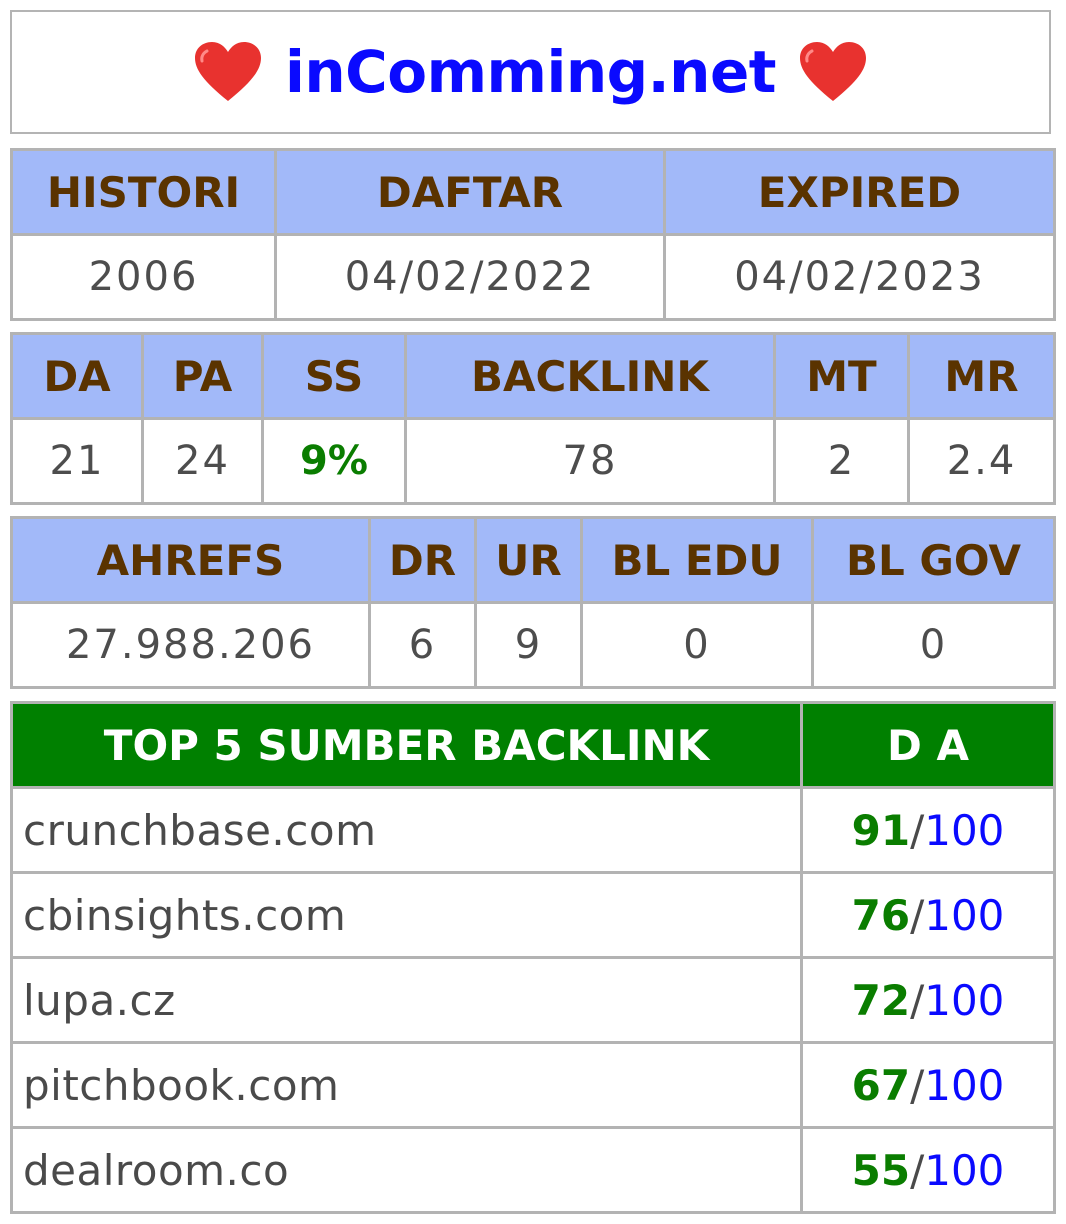 This screenshot has width=1066, height=1224. What do you see at coordinates (697, 645) in the screenshot?
I see `value-bl-edu: 0` at bounding box center [697, 645].